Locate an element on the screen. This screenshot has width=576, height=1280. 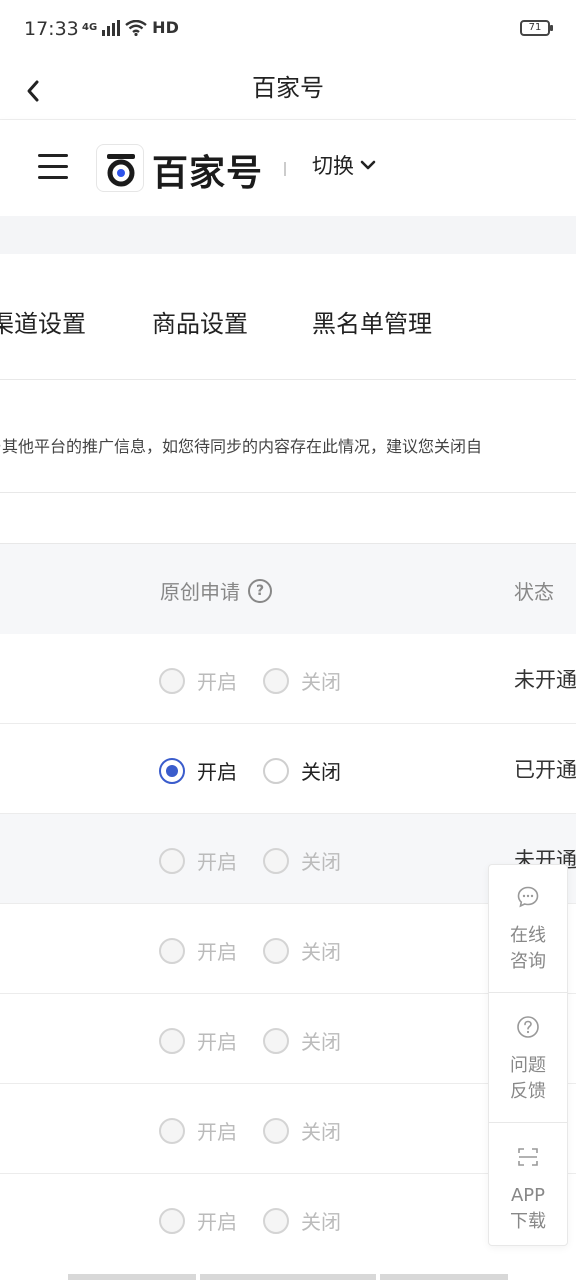
divider is located at coordinates (285, 169).